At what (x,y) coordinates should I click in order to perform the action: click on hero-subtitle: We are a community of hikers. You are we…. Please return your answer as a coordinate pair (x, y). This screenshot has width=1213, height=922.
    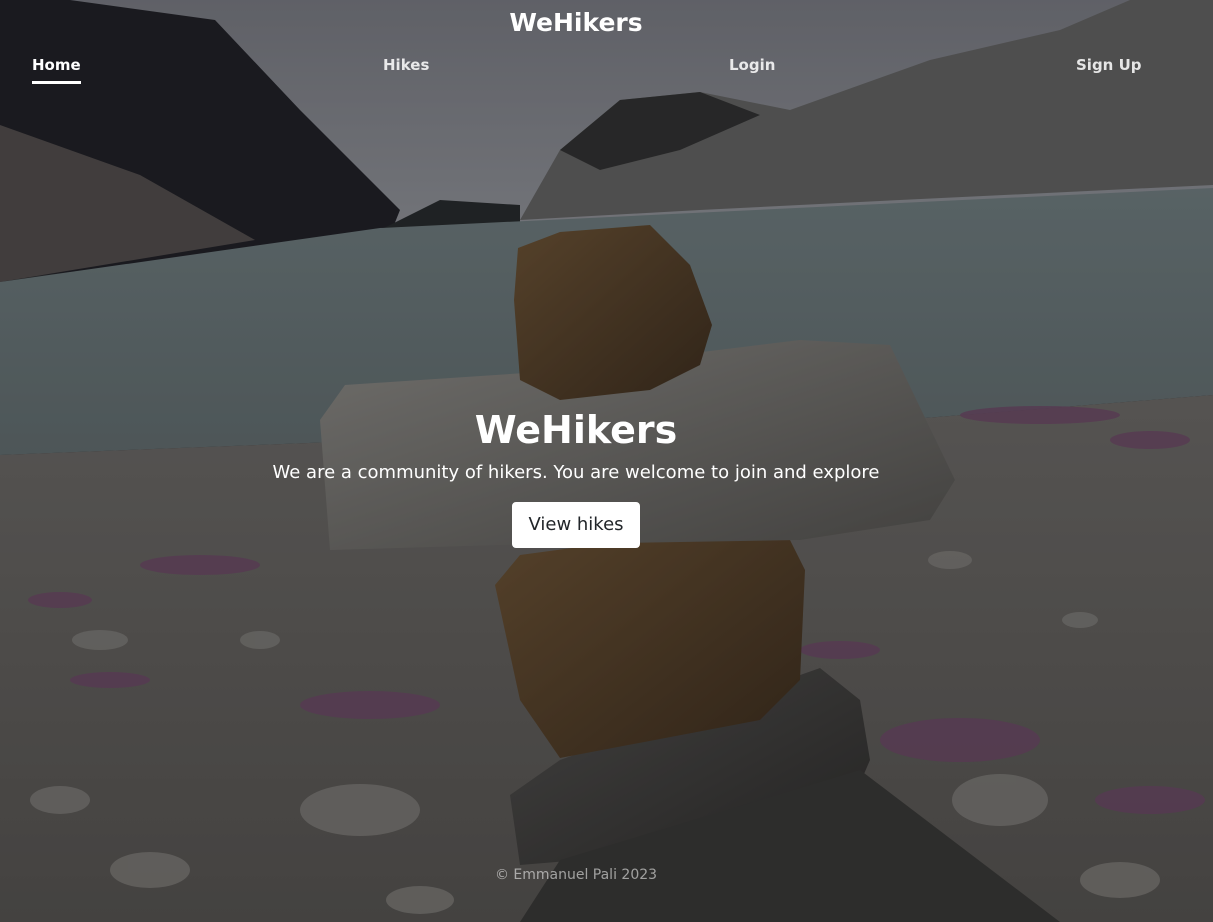
    Looking at the image, I should click on (576, 472).